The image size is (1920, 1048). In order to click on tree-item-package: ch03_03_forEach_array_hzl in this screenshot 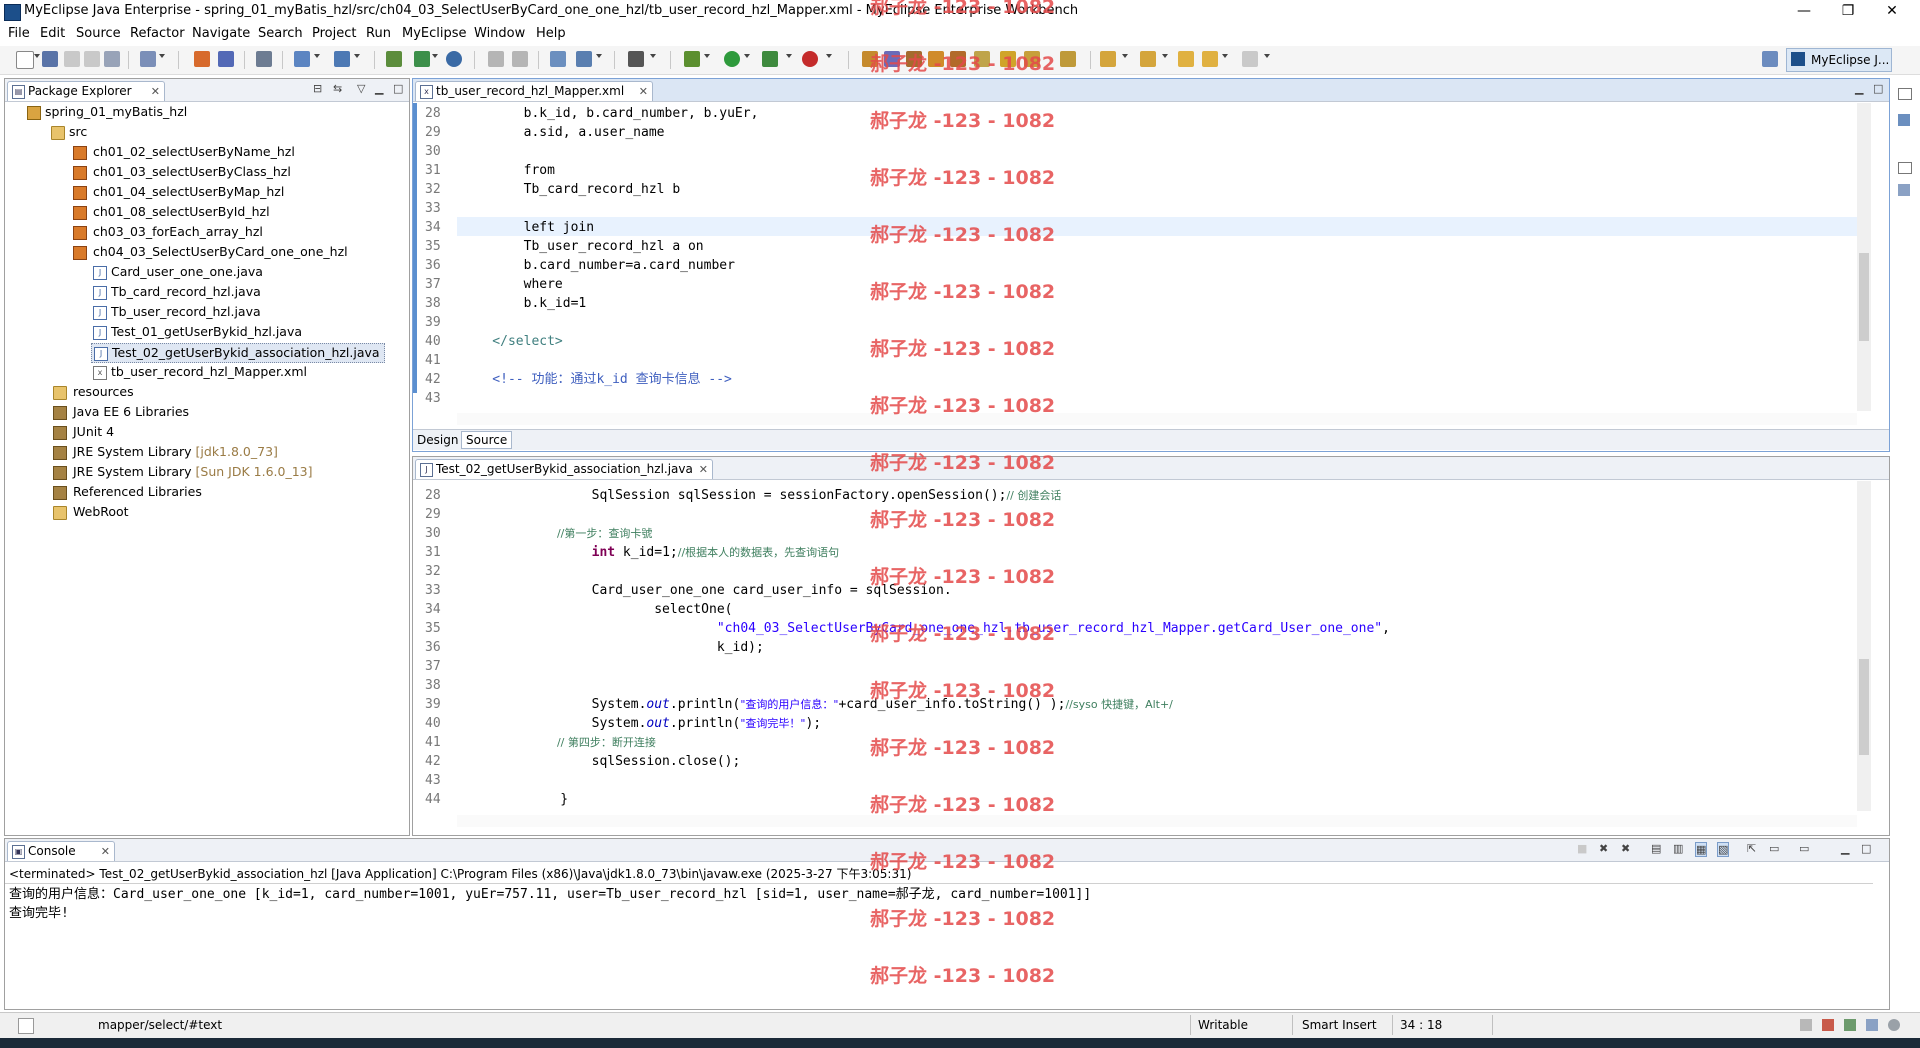, I will do `click(168, 232)`.